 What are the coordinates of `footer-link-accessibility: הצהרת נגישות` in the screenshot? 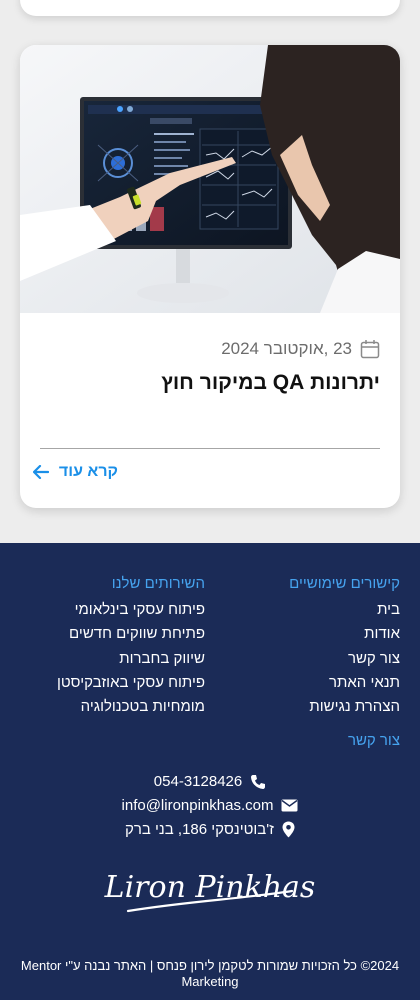 It's located at (344, 707).